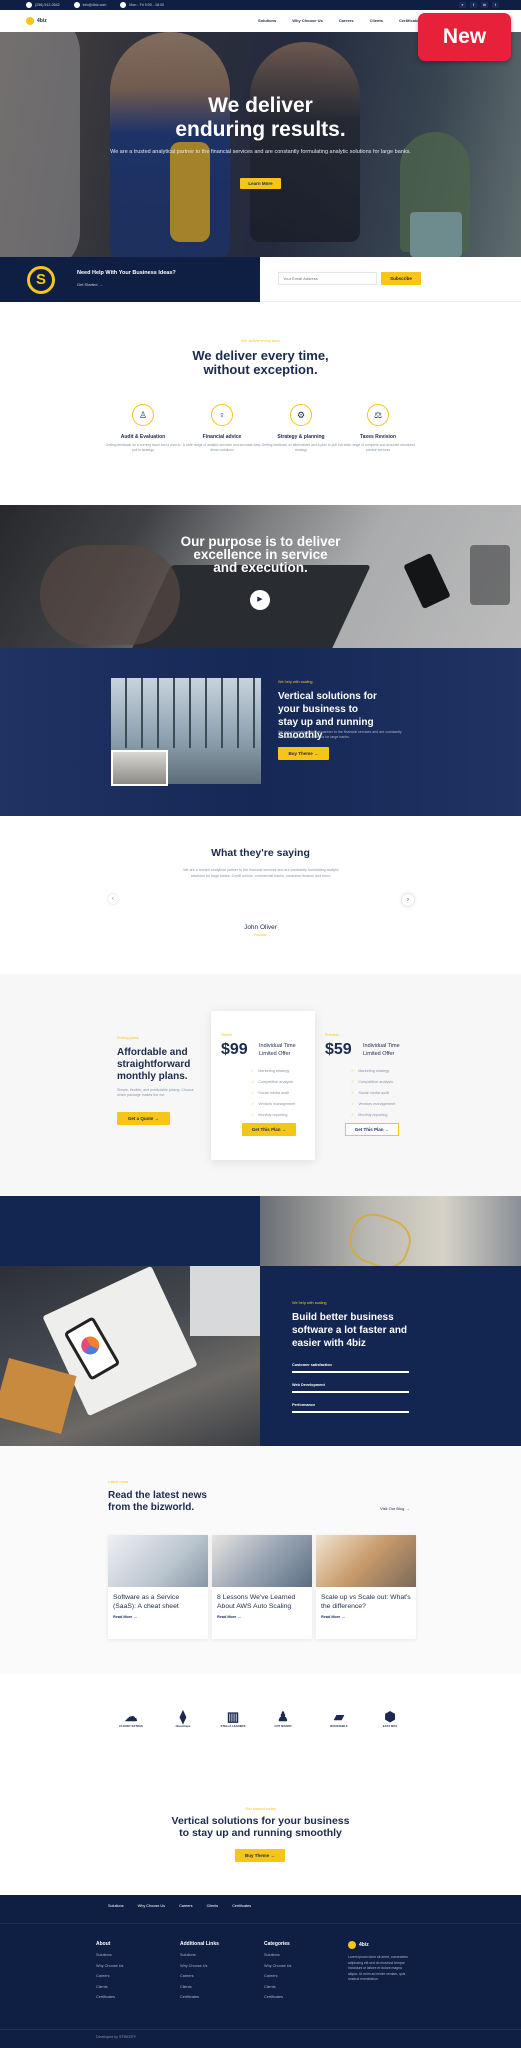  What do you see at coordinates (327, 278) in the screenshot?
I see `email-field` at bounding box center [327, 278].